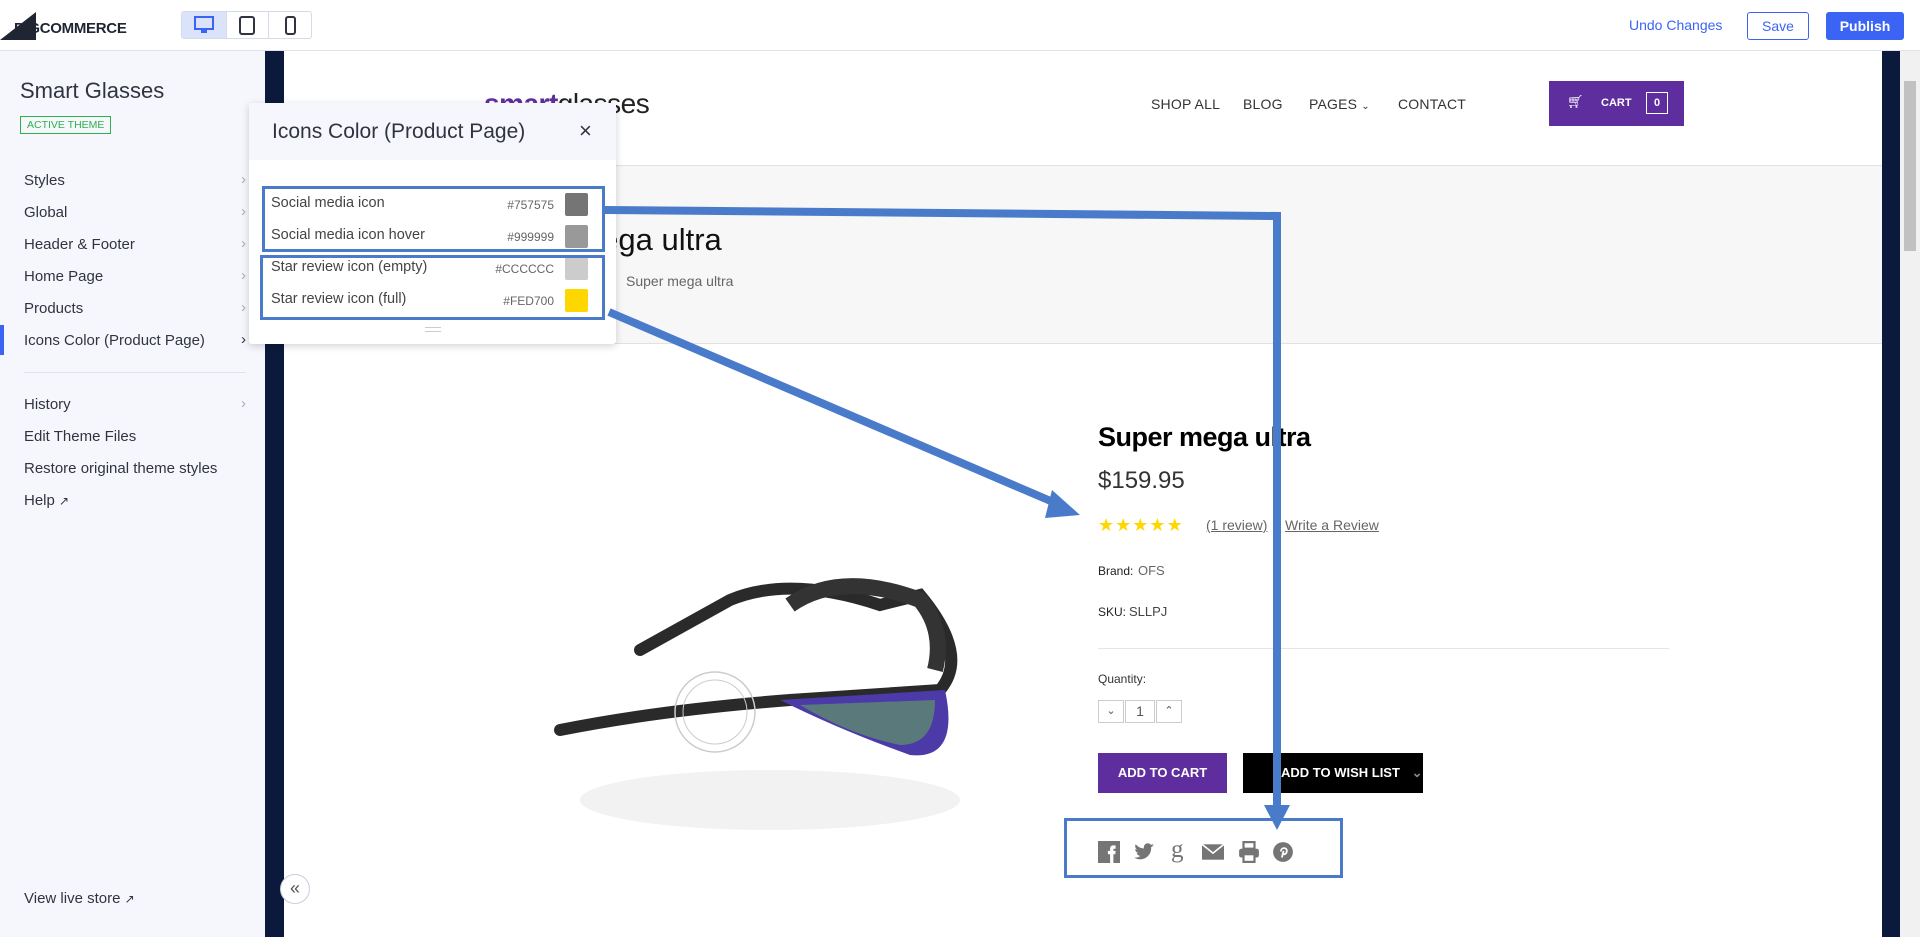 This screenshot has width=1920, height=937. I want to click on sidebar-item-label: Edit Theme Files, so click(80, 436).